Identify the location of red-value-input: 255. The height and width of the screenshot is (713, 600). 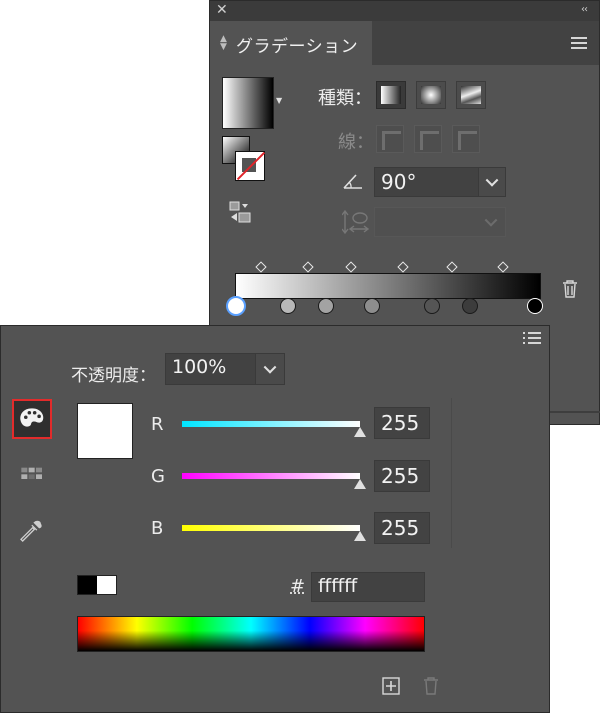
(402, 423).